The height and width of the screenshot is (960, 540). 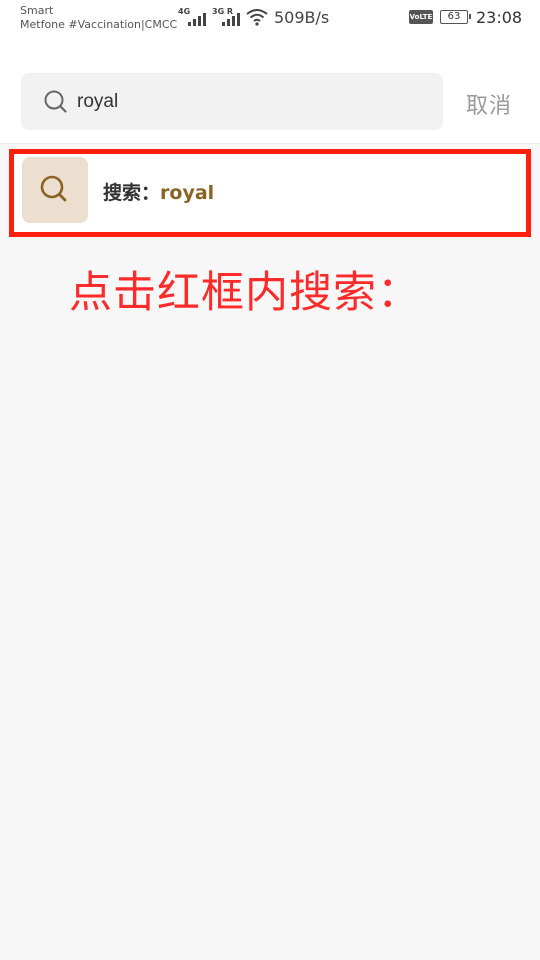 I want to click on network-icons: 4G 3G R, so click(x=223, y=17).